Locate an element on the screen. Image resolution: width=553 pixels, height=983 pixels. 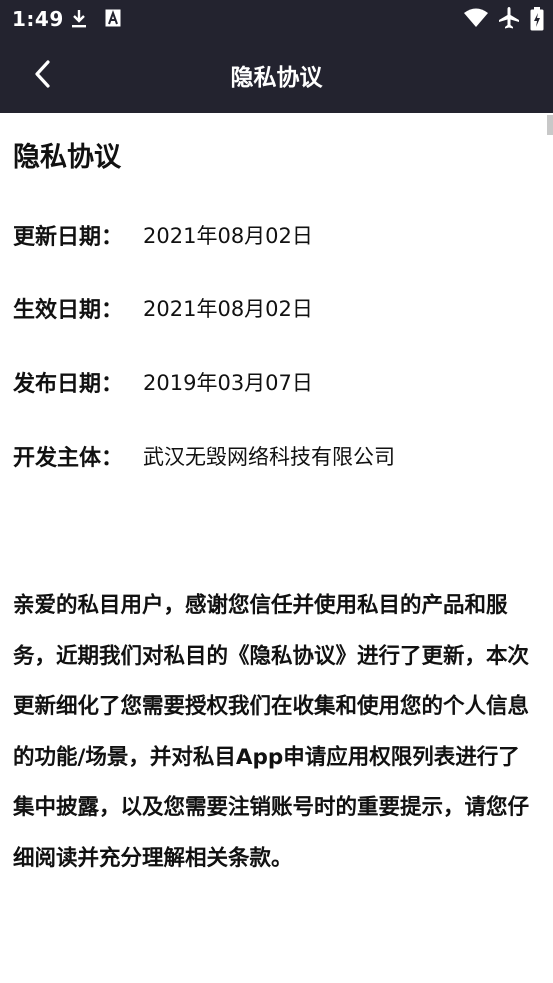
meta-developer: 开发主体： 武汉无毁网络科技有限公司 is located at coordinates (204, 456).